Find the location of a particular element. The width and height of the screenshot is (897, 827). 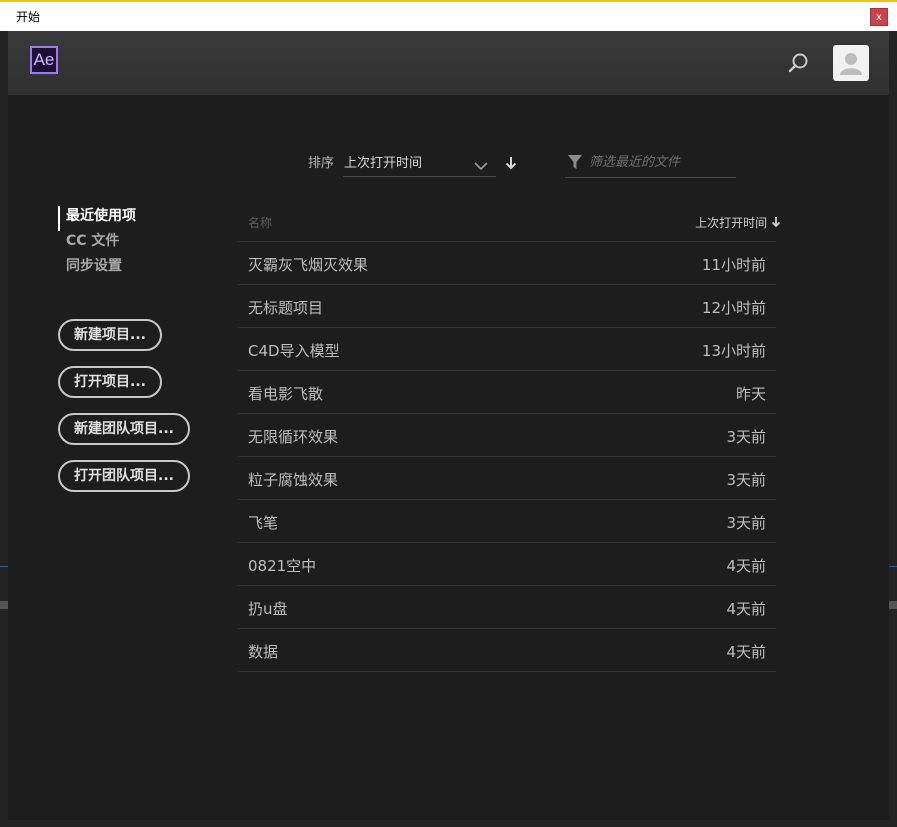

file-name: C4D导入模型 is located at coordinates (294, 351).